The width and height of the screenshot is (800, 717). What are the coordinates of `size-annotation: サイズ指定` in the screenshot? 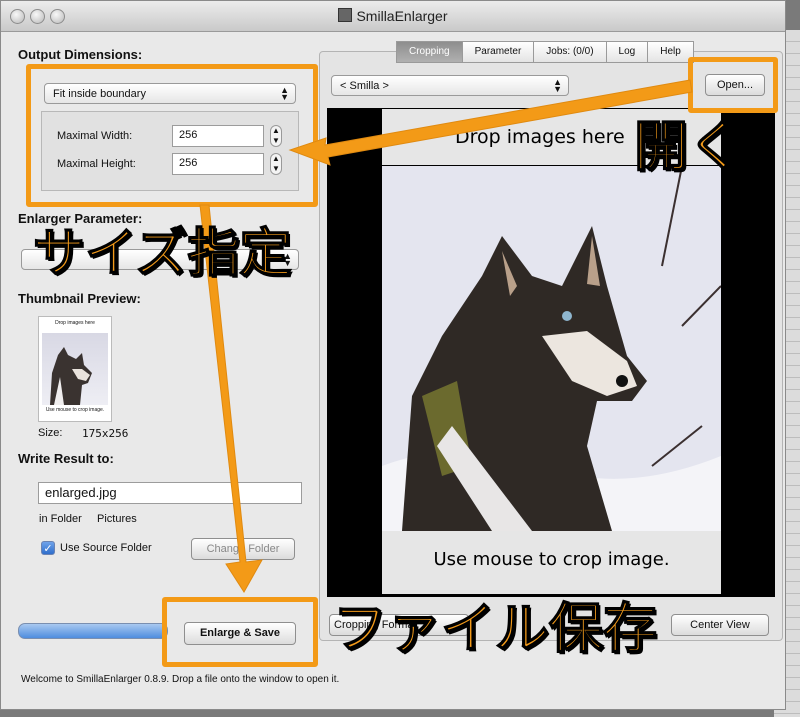 It's located at (162, 254).